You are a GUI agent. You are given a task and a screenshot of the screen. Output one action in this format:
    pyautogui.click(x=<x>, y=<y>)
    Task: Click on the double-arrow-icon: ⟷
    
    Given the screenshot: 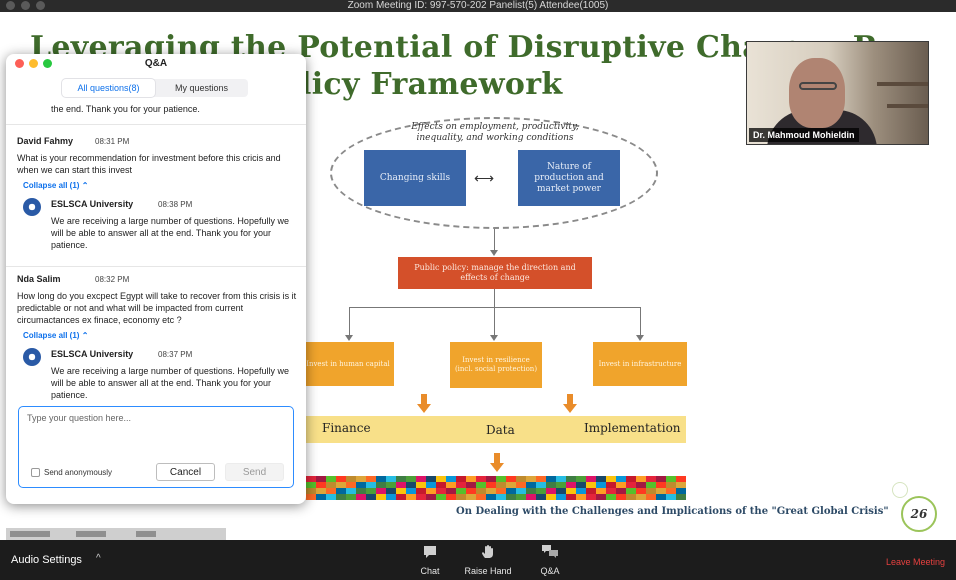 What is the action you would take?
    pyautogui.click(x=484, y=178)
    